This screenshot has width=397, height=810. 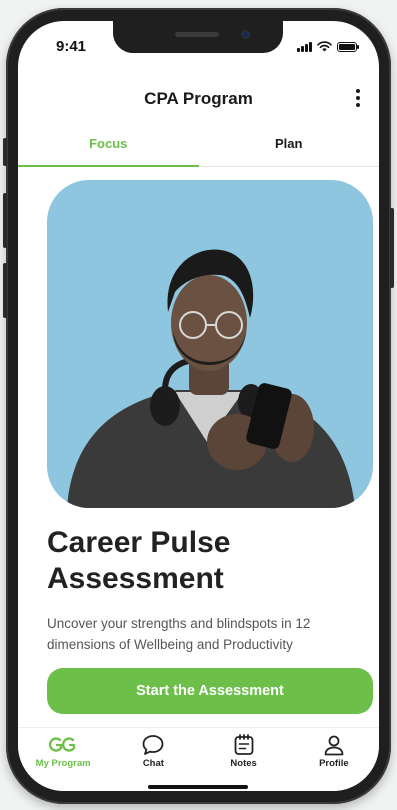 What do you see at coordinates (289, 147) in the screenshot?
I see `tab-plan: Plan` at bounding box center [289, 147].